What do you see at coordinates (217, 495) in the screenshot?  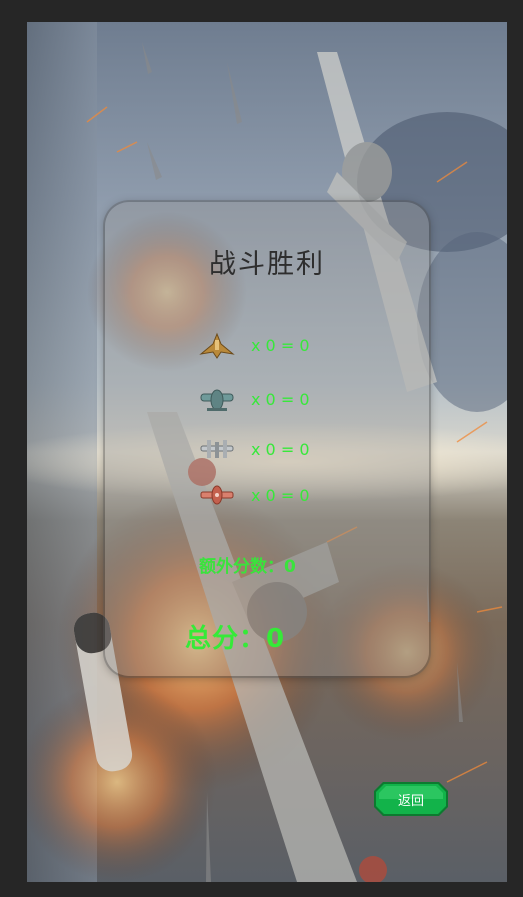 I see `red-fighter-plane-icon` at bounding box center [217, 495].